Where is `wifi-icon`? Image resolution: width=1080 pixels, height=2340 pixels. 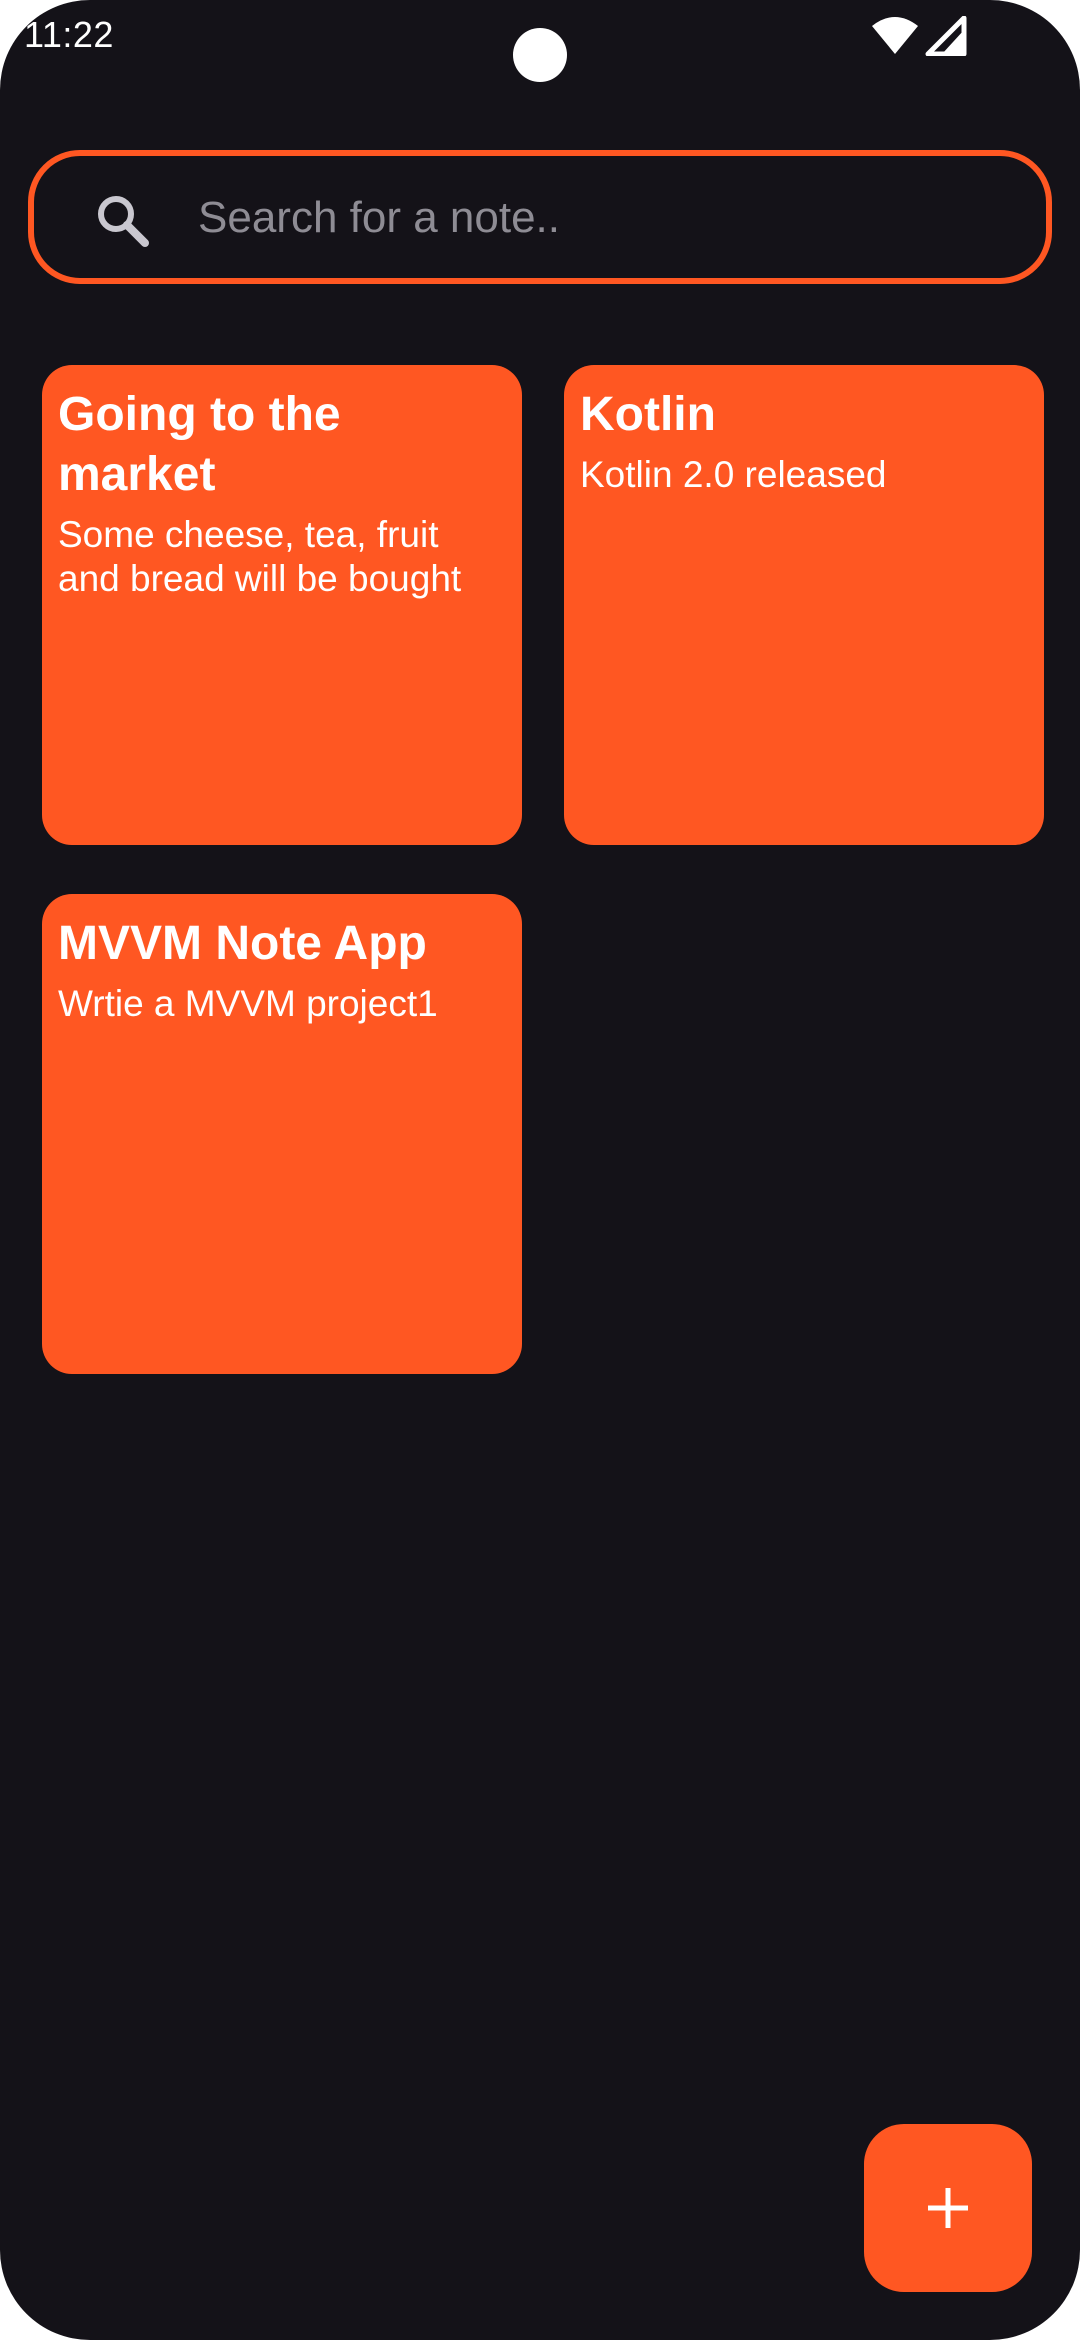
wifi-icon is located at coordinates (895, 35).